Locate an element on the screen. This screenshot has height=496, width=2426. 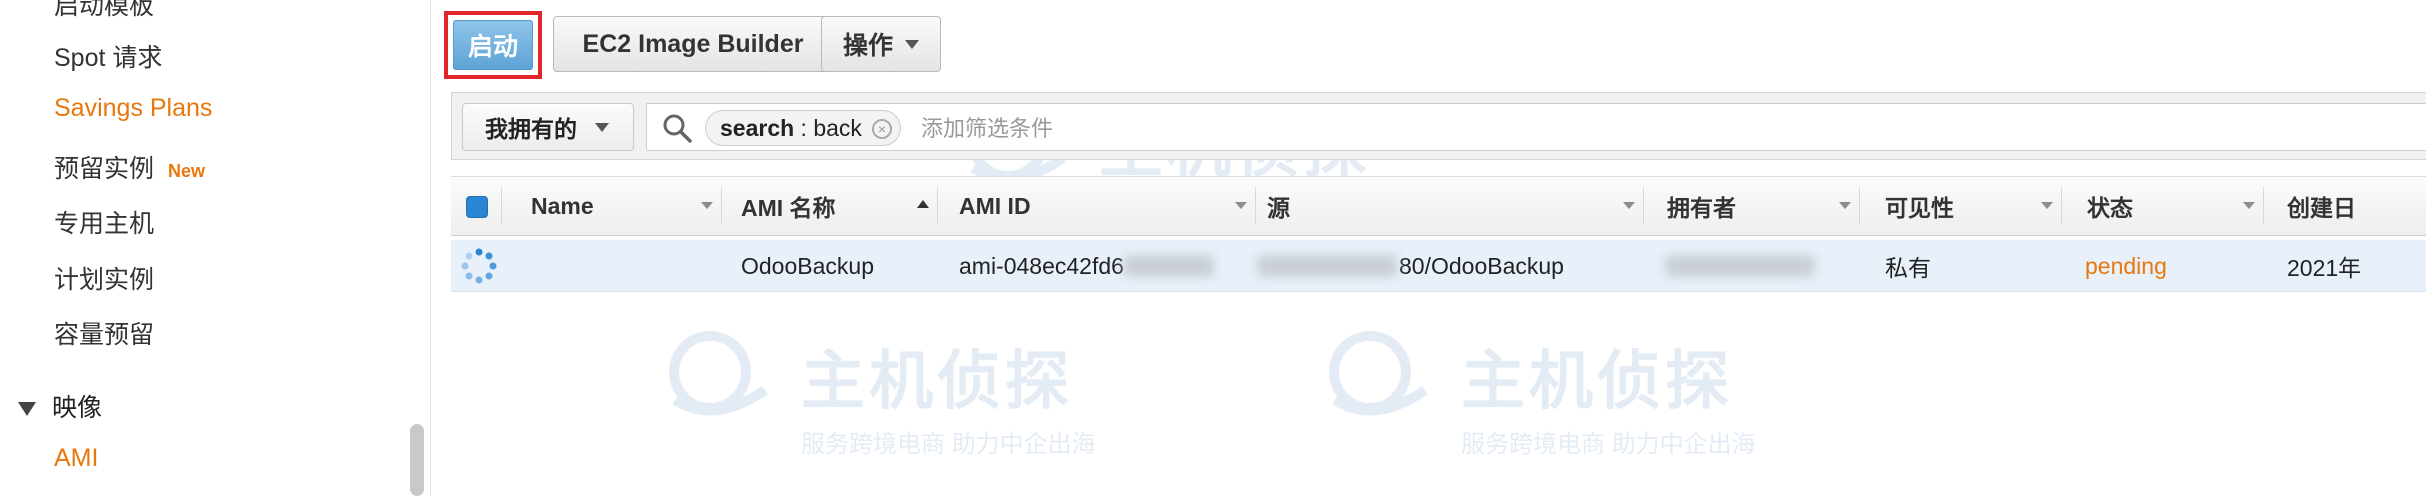
image-builder-label: EC2 Image Builder is located at coordinates (693, 43).